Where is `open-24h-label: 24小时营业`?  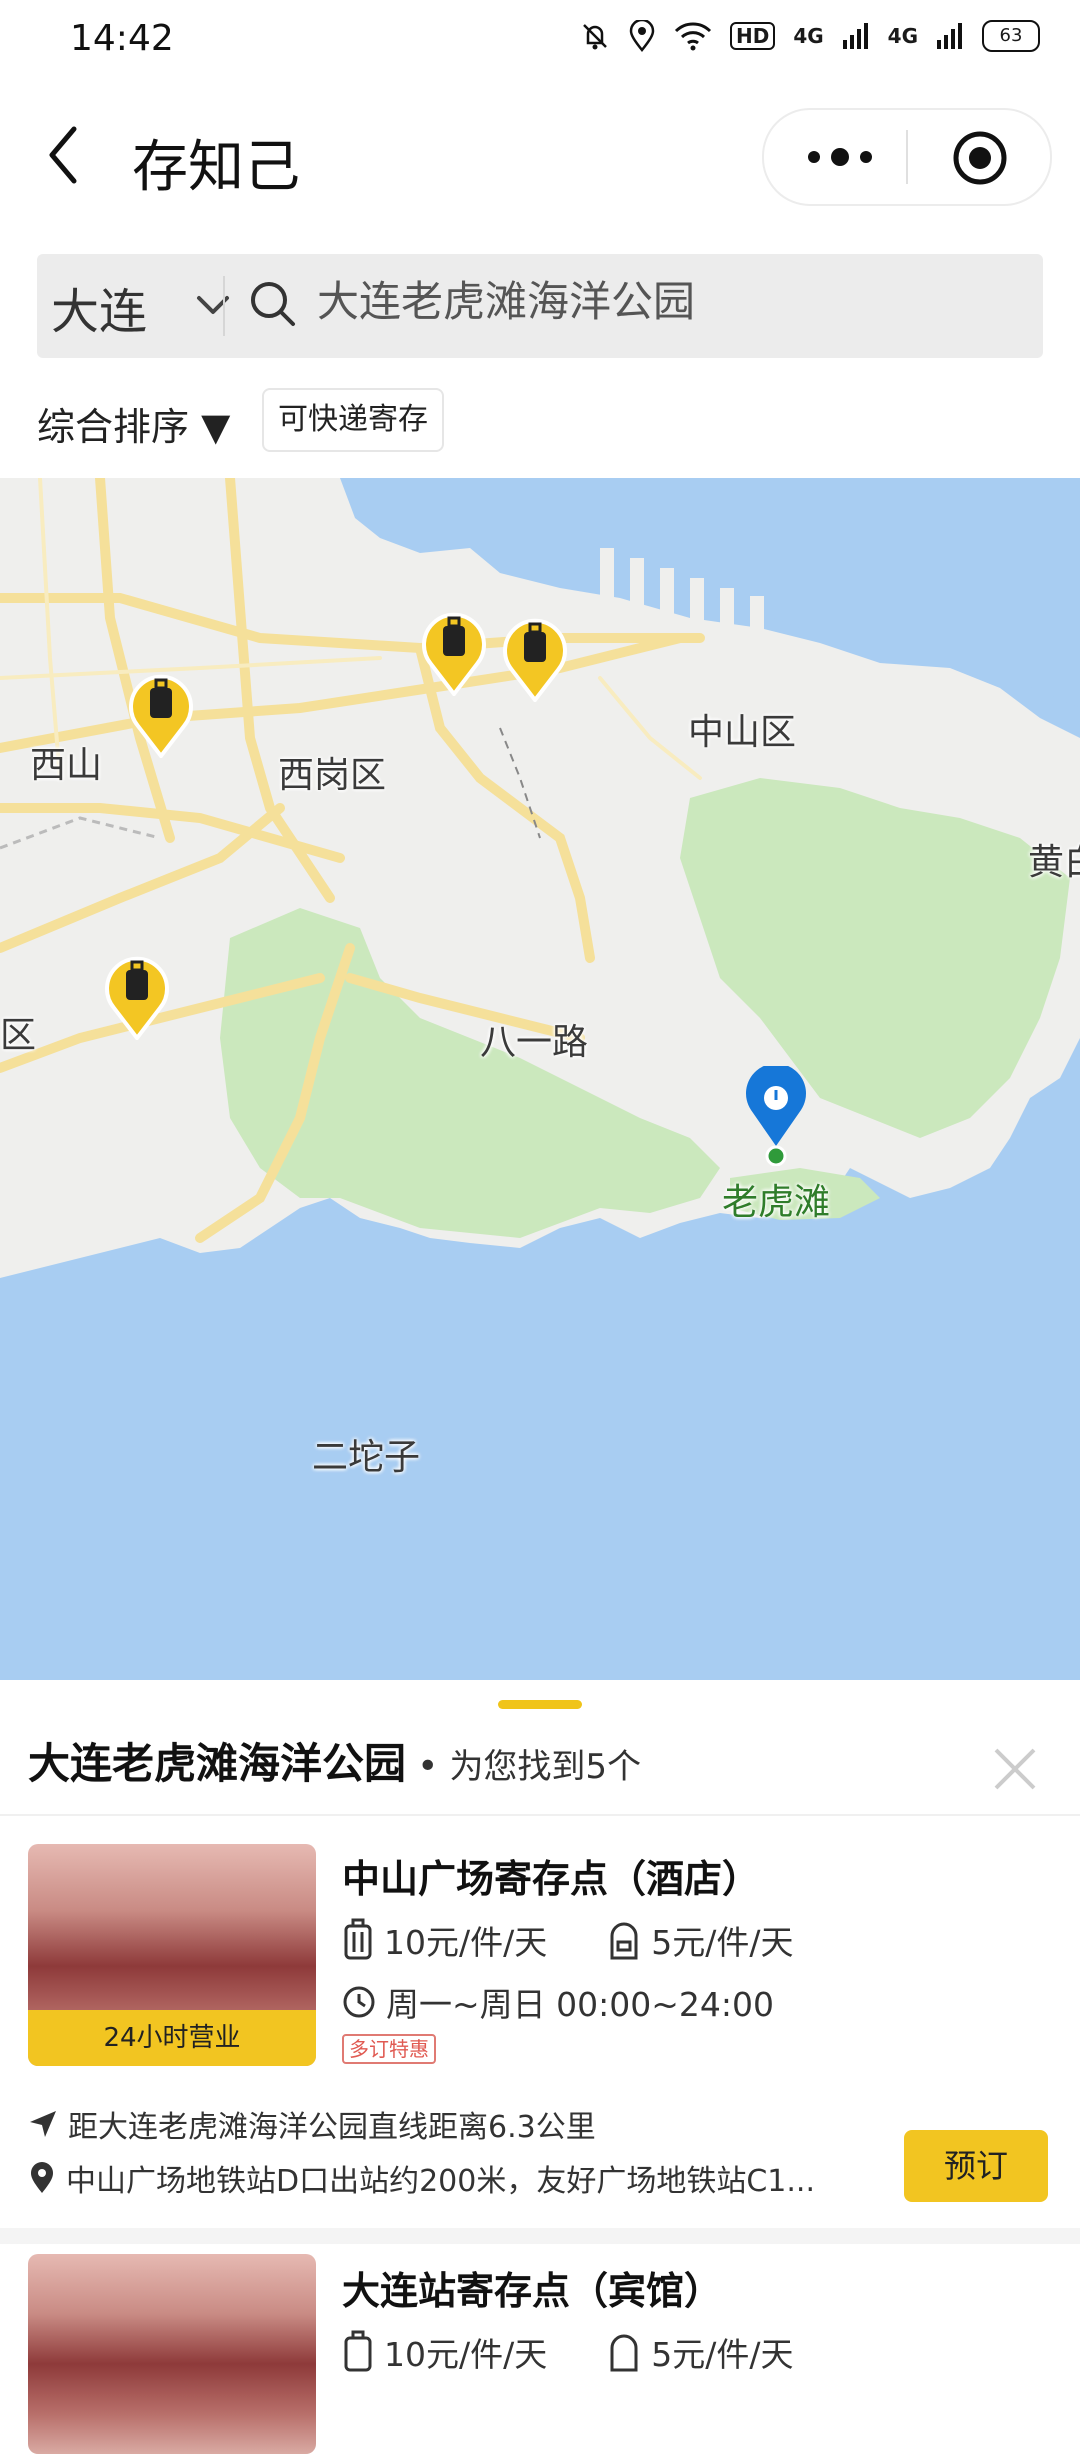 open-24h-label: 24小时营业 is located at coordinates (172, 2038).